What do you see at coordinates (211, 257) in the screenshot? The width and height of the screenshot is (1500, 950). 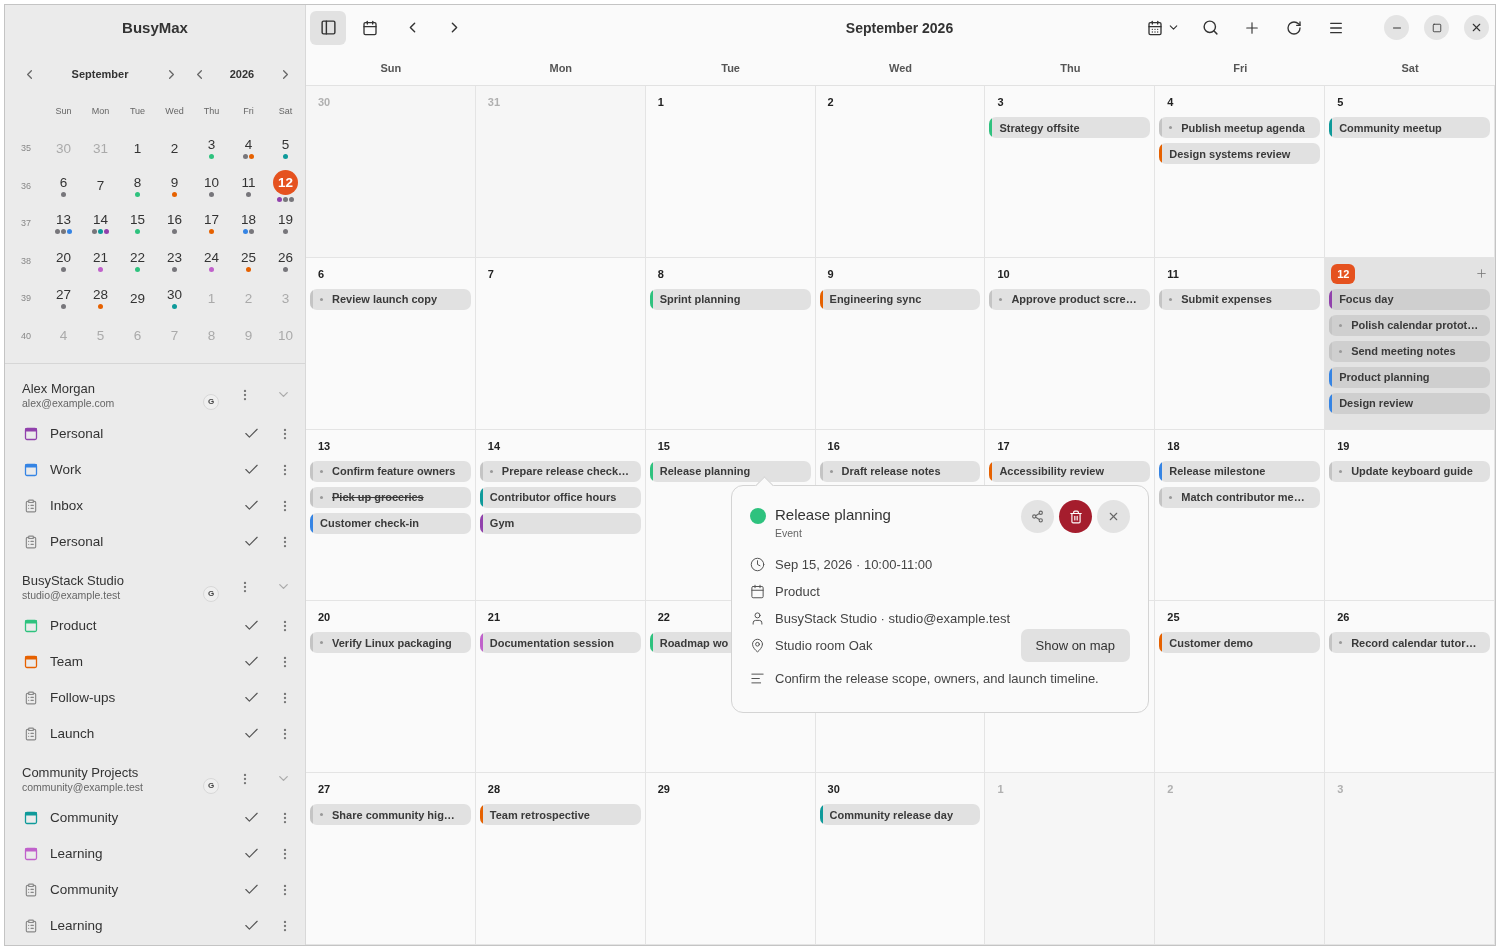 I see `mini-calendar-day: 24` at bounding box center [211, 257].